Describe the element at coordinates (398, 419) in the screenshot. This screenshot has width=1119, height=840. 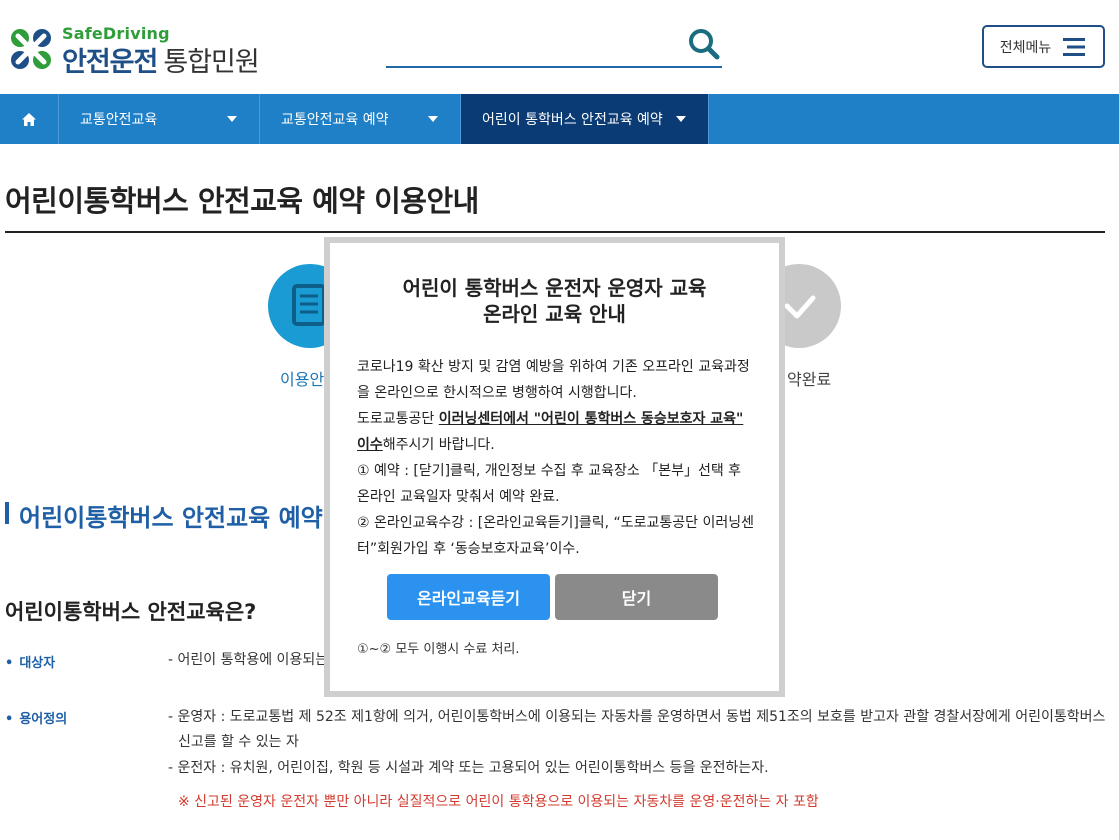
I see `modal-text: 도로교통공단` at that location.